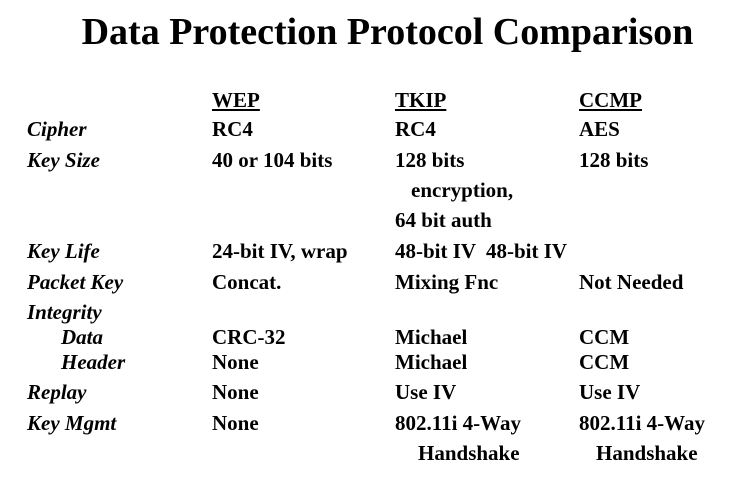 The width and height of the screenshot is (747, 489). Describe the element at coordinates (236, 100) in the screenshot. I see `column-header-wep: WEP` at that location.